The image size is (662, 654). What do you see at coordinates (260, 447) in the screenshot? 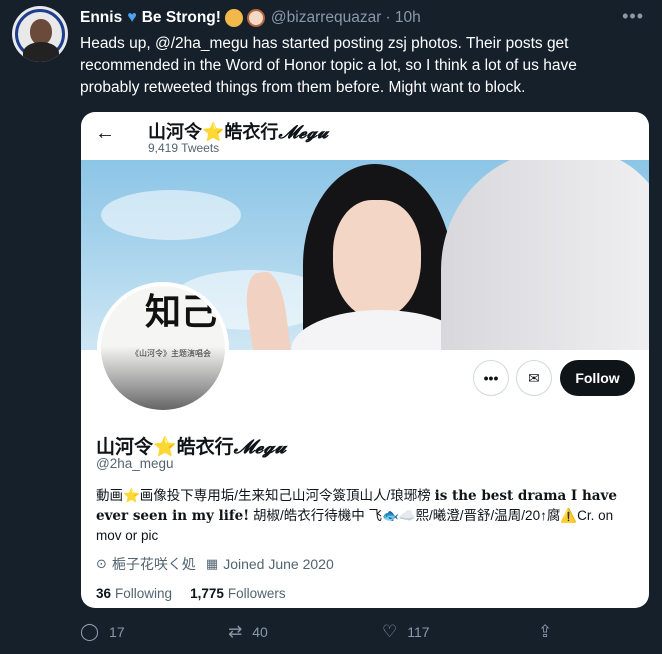
I see `profile-name-latin: 𝓜𝓮𝓰𝓾` at bounding box center [260, 447].